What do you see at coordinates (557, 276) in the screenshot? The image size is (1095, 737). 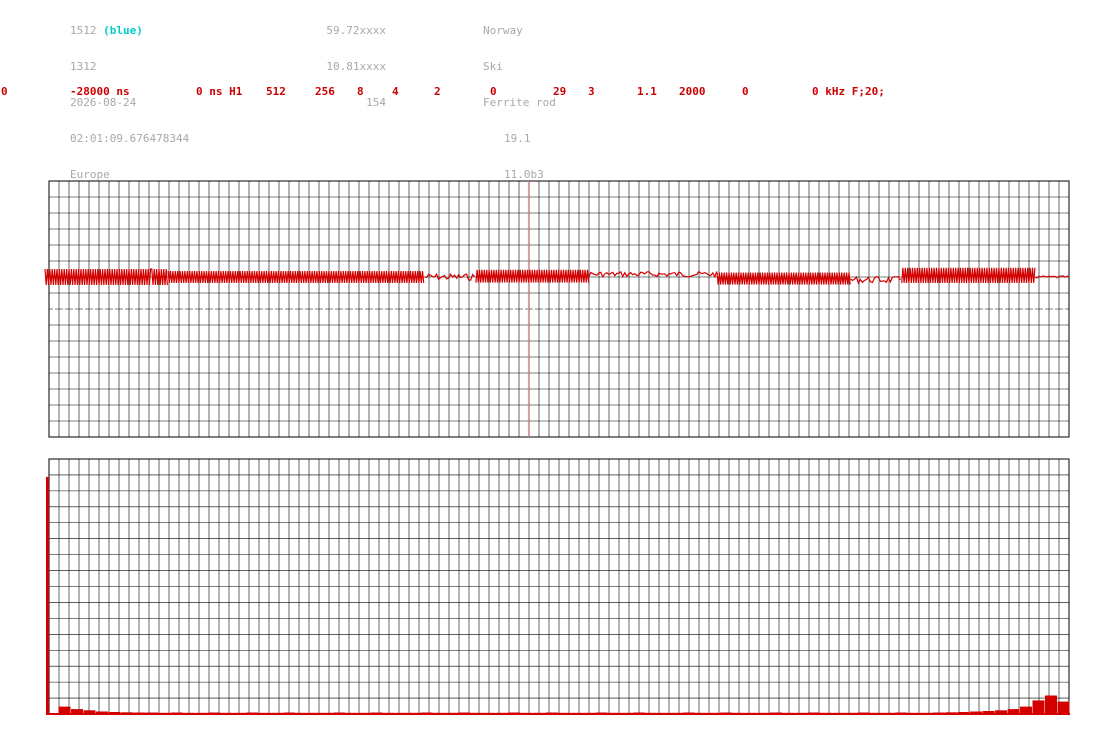 I see `waveform-trace` at bounding box center [557, 276].